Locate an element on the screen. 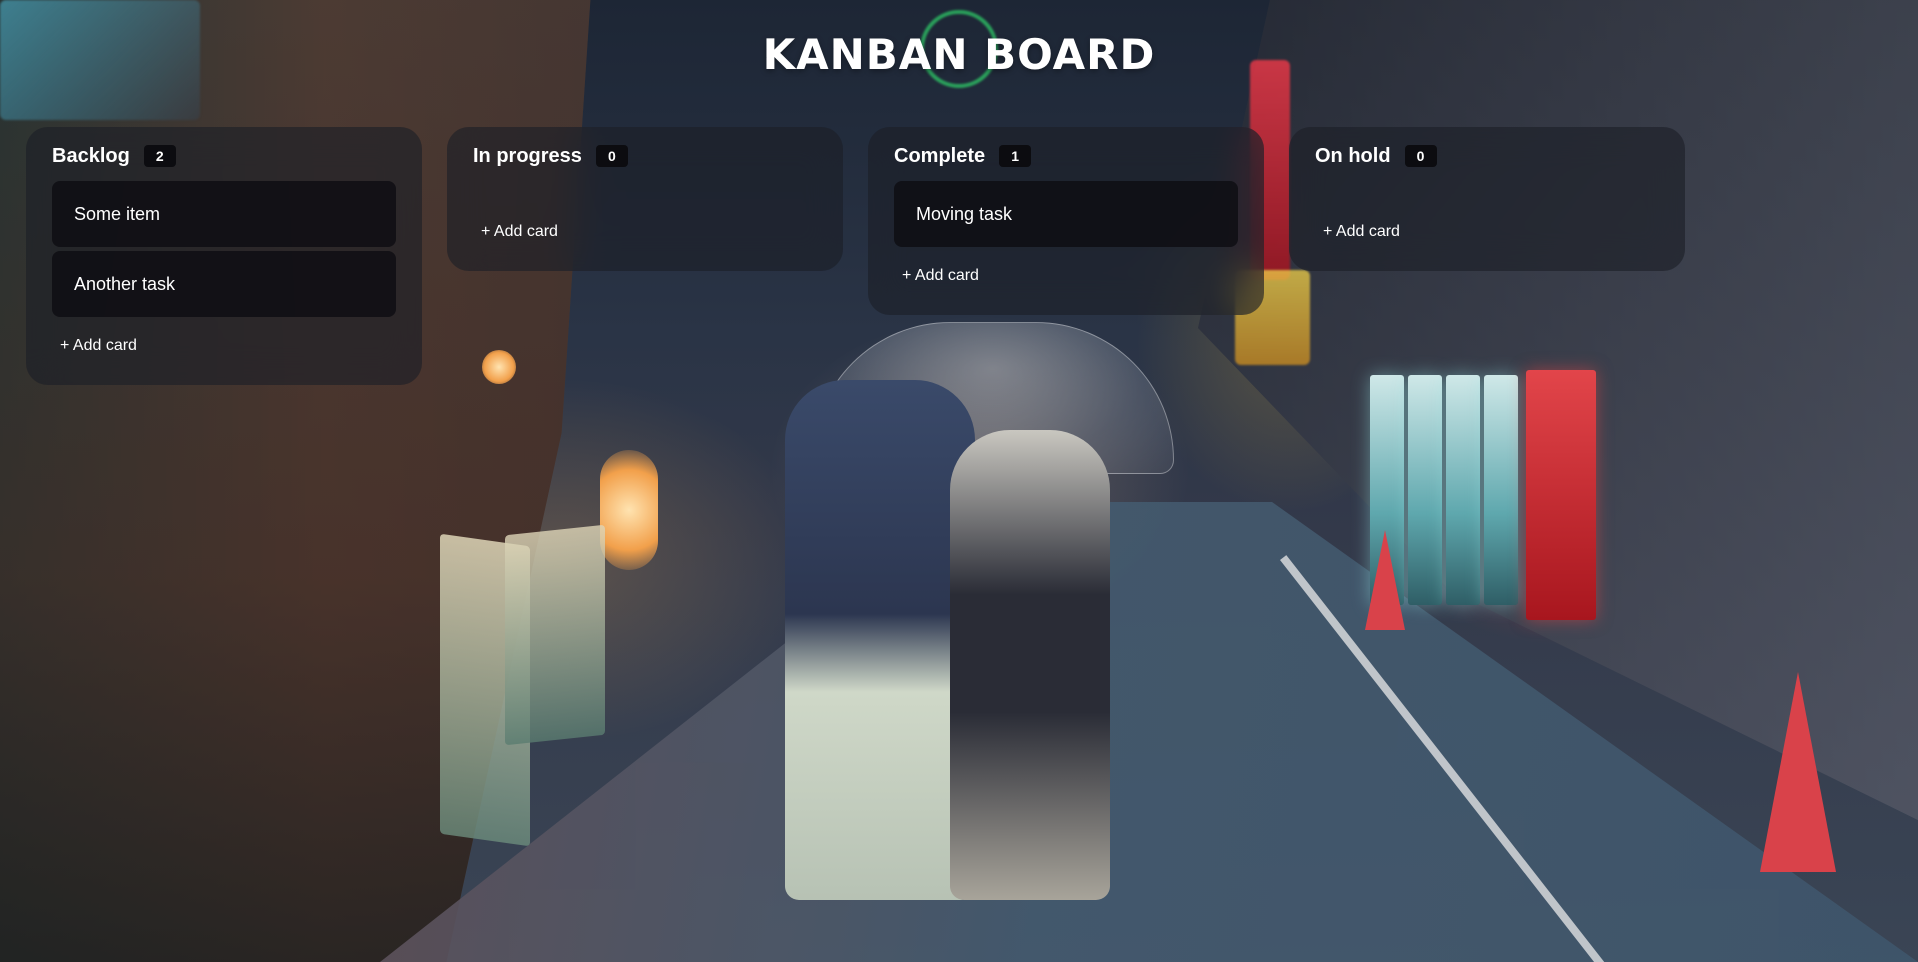 This screenshot has height=962, width=1918. traffic-cone-small is located at coordinates (1385, 580).